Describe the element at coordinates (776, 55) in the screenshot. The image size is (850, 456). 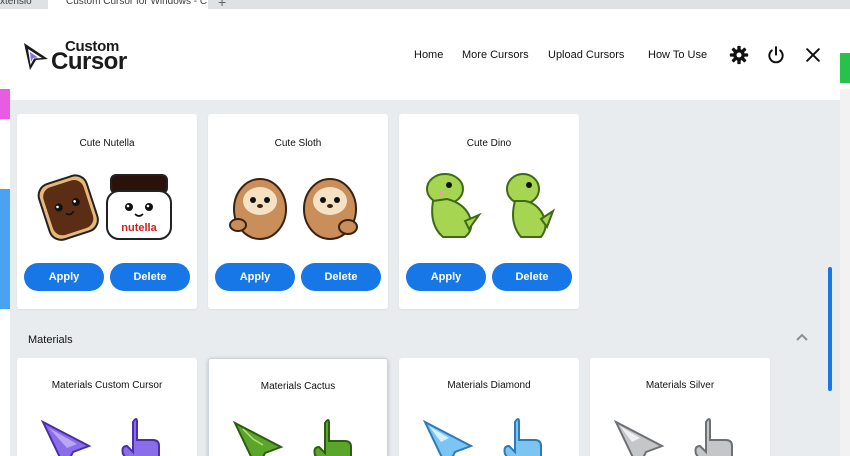
I see `power-icon` at that location.